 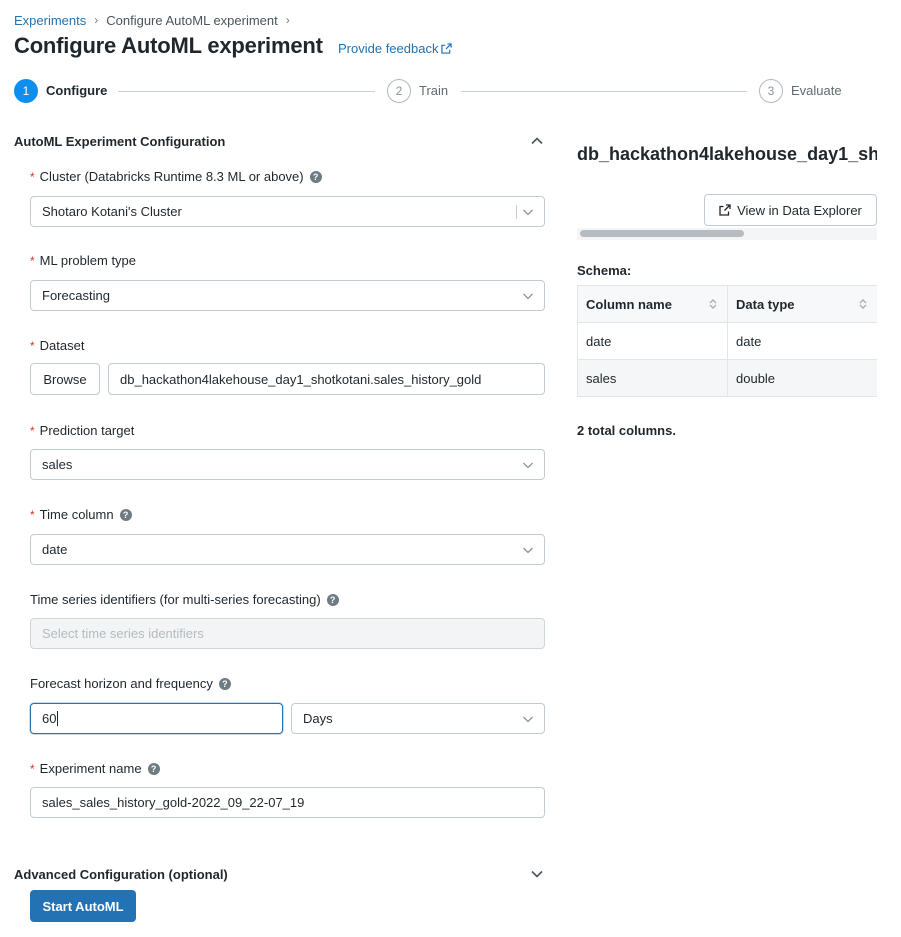 What do you see at coordinates (168, 45) in the screenshot?
I see `page-title: Configure AutoML experiment` at bounding box center [168, 45].